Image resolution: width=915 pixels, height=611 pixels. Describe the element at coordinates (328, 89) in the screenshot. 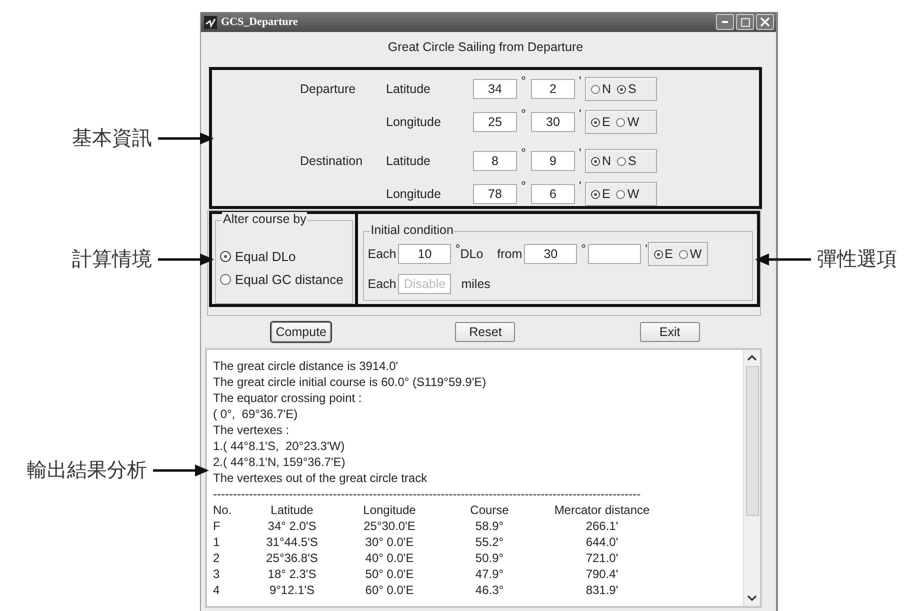

I see `location-label: Departure` at that location.